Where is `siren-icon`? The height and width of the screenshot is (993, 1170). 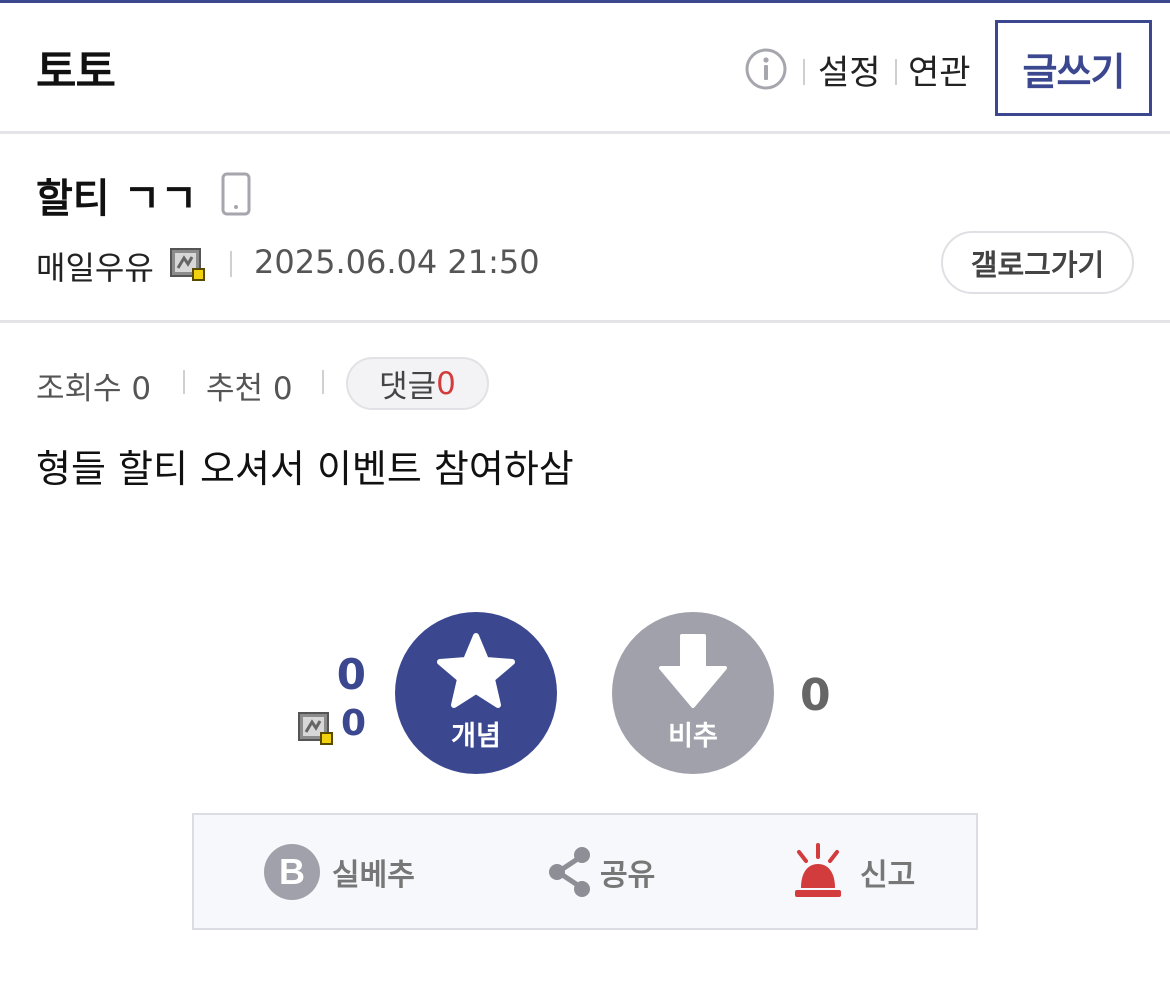 siren-icon is located at coordinates (818, 869).